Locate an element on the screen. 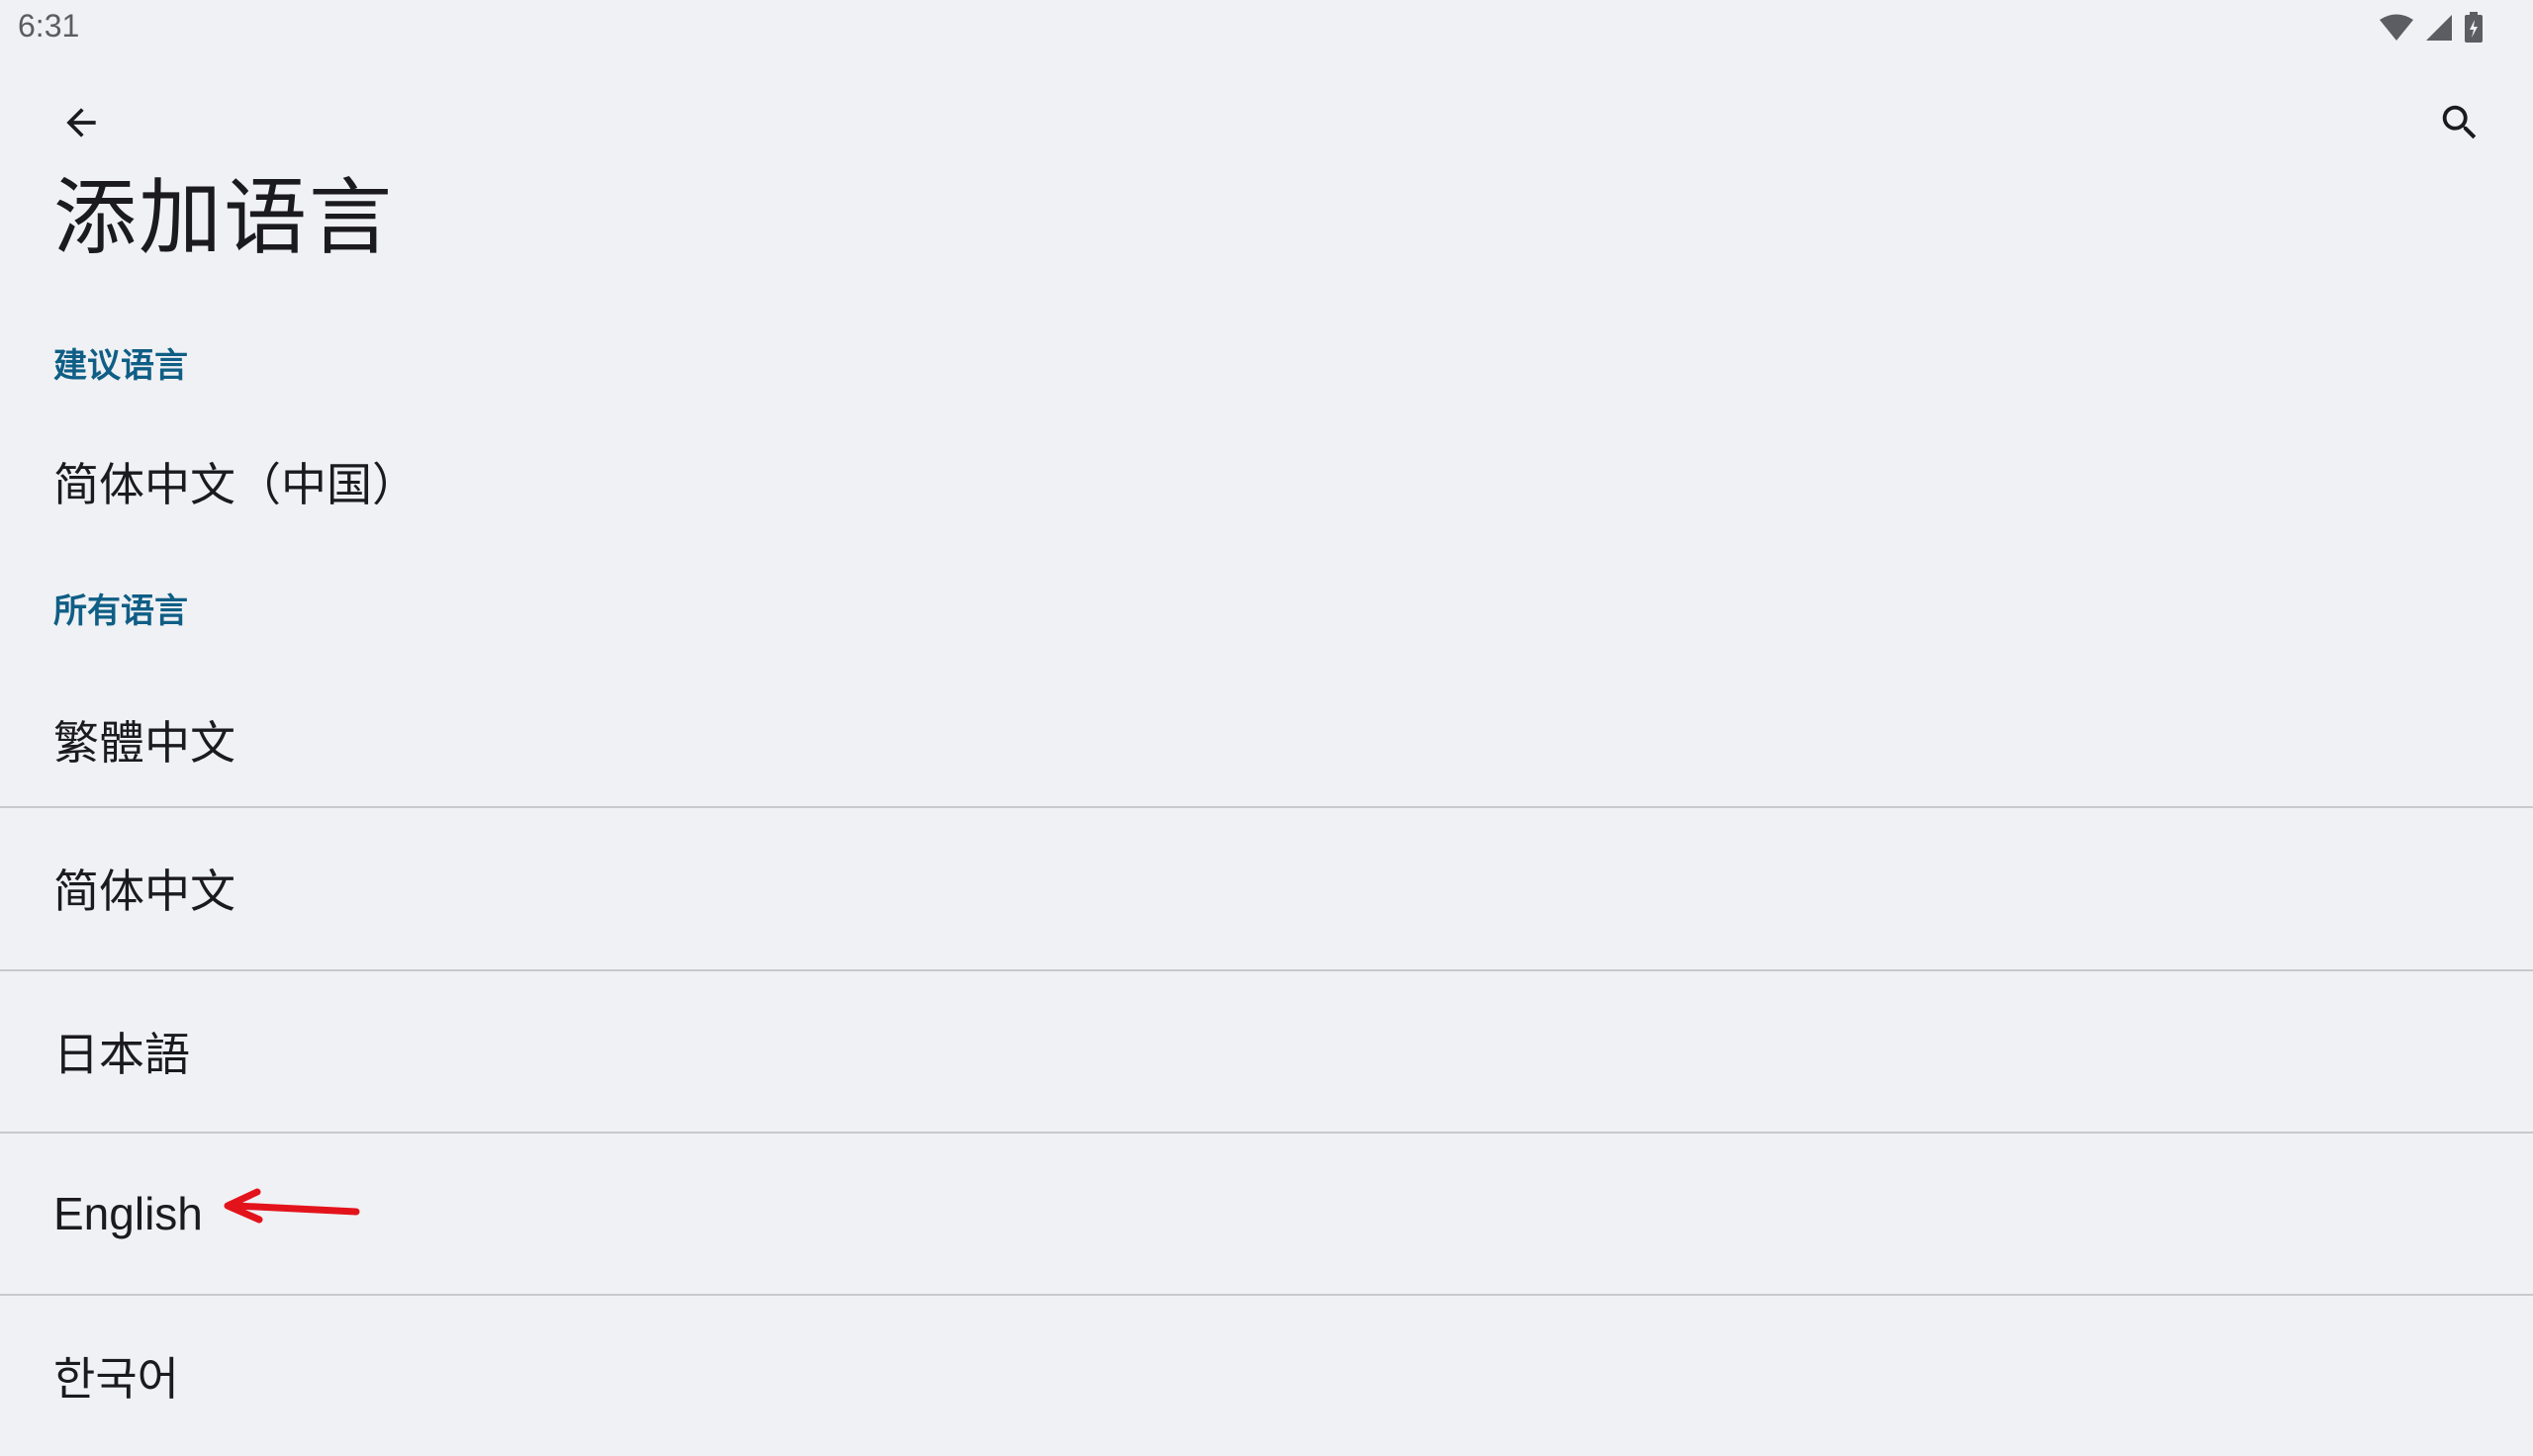 The height and width of the screenshot is (1456, 2533). status-time: 6:31 is located at coordinates (49, 26).